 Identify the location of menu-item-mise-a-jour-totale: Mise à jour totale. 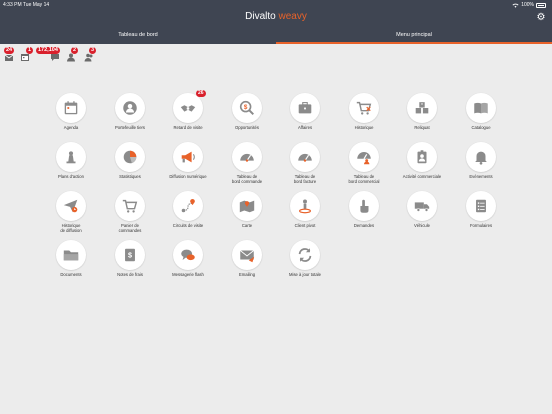
(305, 265).